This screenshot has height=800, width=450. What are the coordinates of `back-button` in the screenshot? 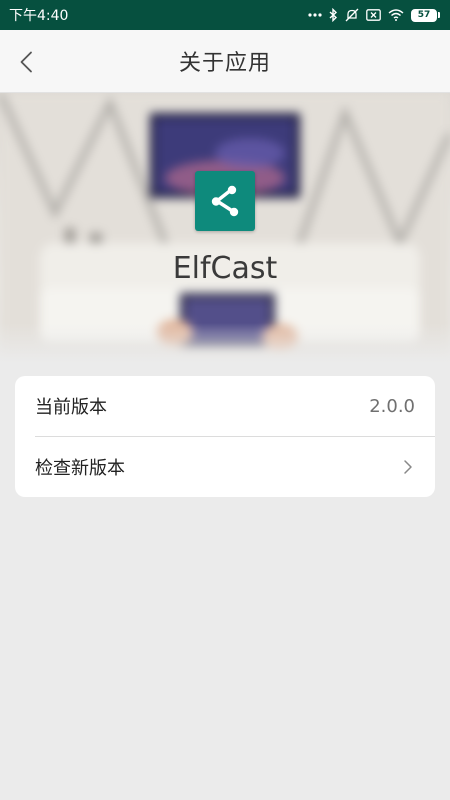 It's located at (26, 62).